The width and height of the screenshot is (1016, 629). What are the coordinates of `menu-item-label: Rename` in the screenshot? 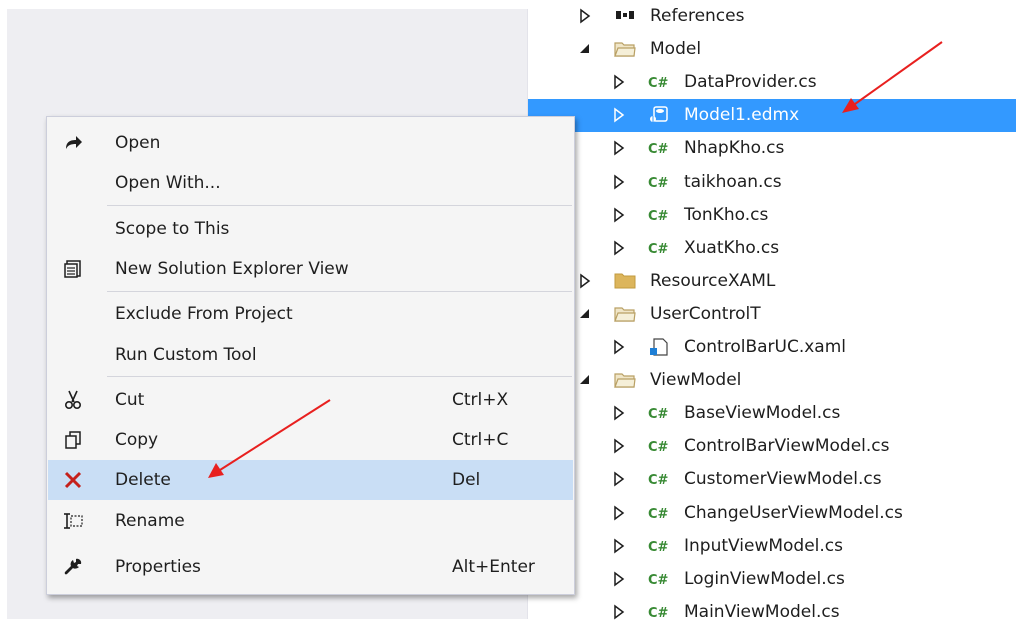 It's located at (150, 521).